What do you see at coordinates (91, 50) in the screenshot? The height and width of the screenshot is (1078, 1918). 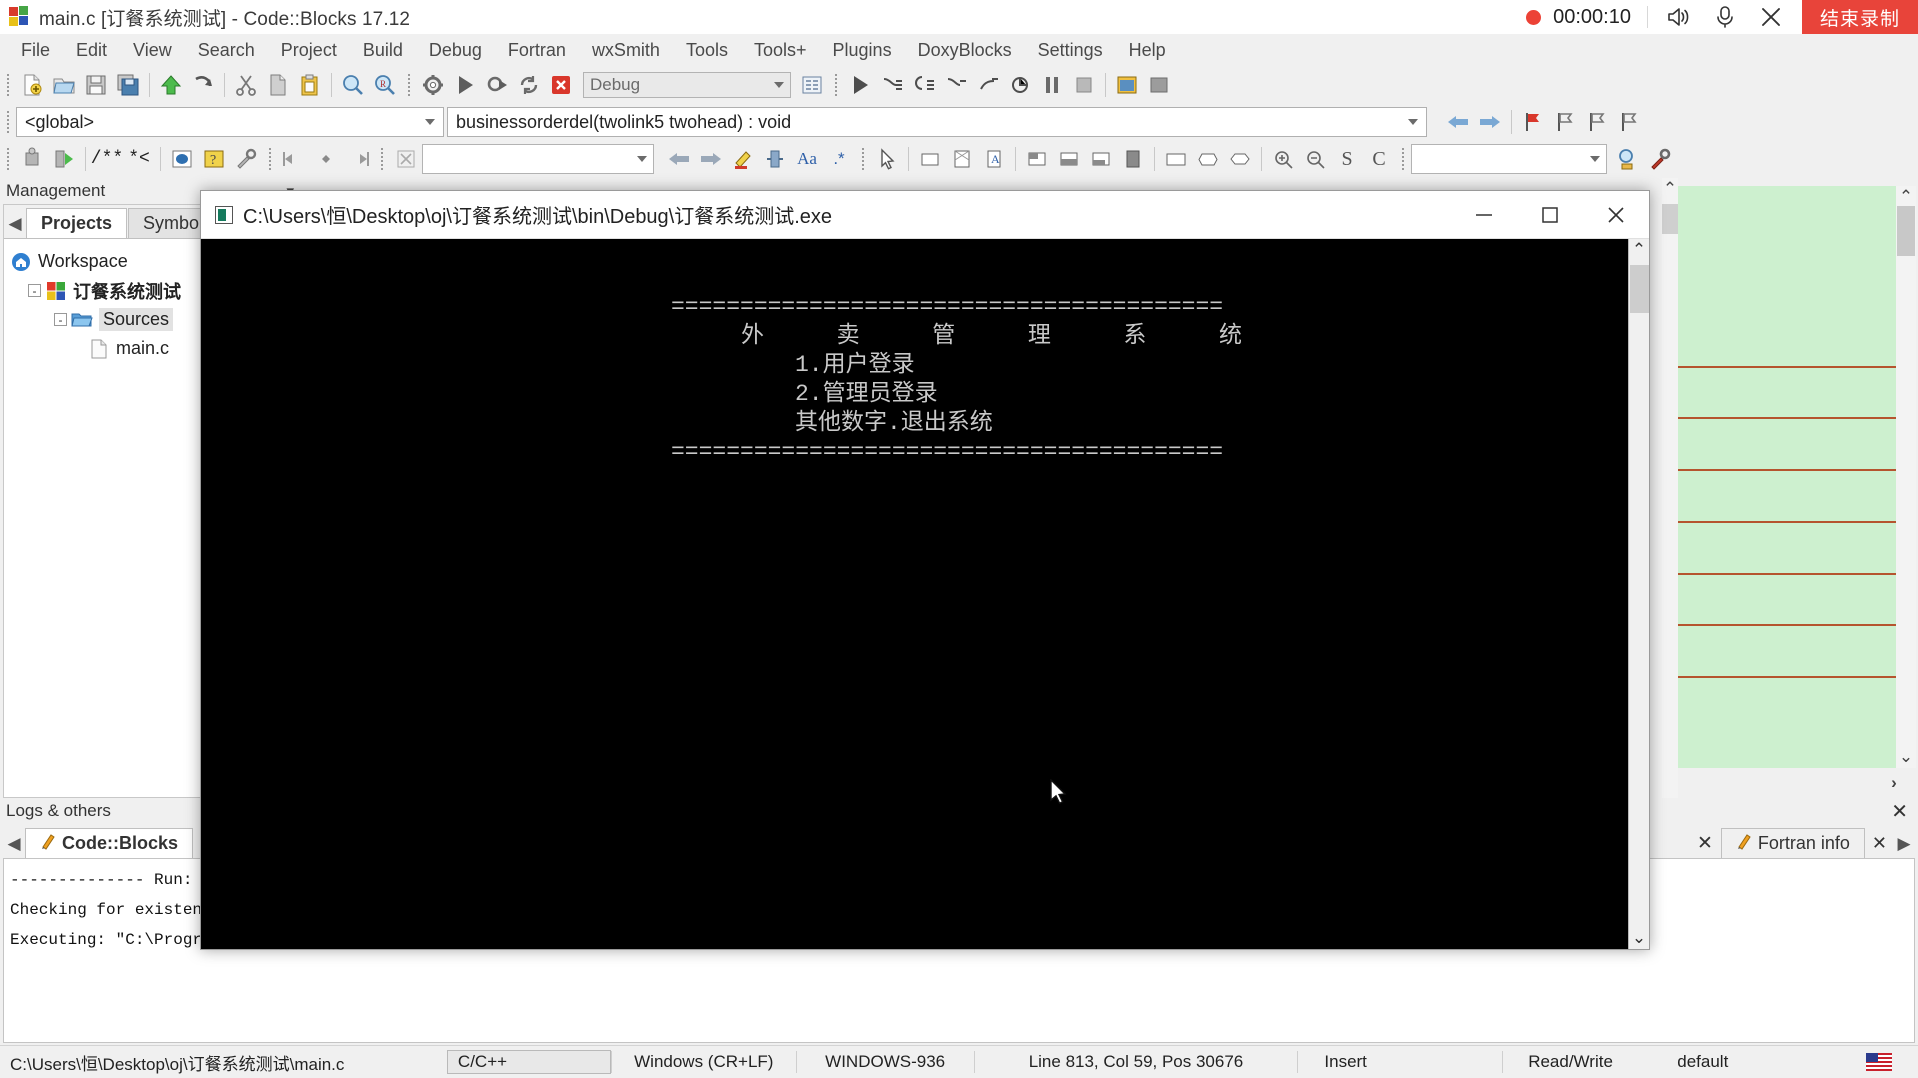 I see `menu-edit: Edit` at bounding box center [91, 50].